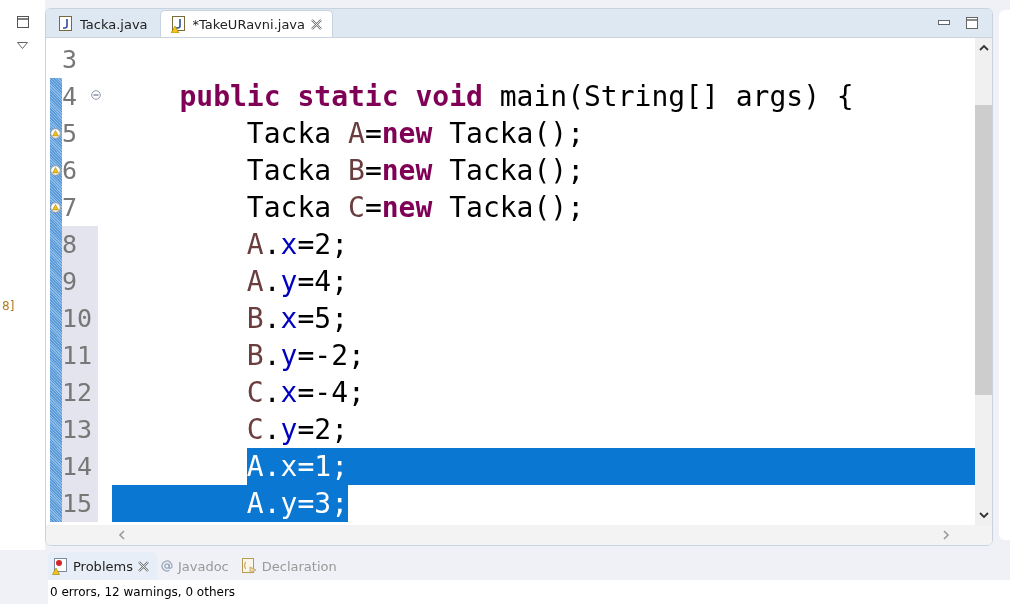 The width and height of the screenshot is (1010, 604). I want to click on code-line: Tacka A=new Tacka();, so click(415, 134).